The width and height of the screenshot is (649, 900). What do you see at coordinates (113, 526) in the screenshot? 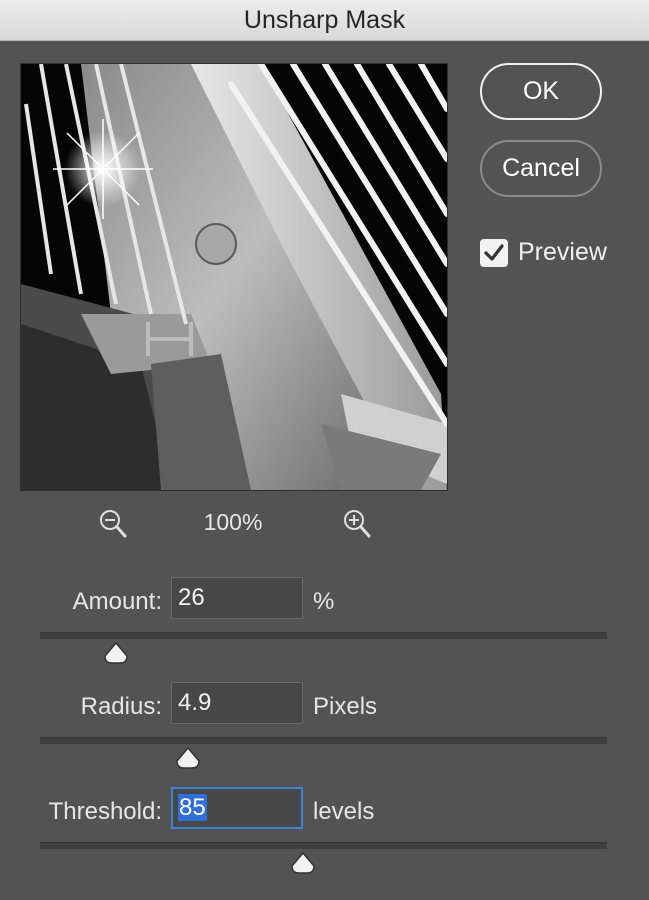
I see `zoom-out-icon` at bounding box center [113, 526].